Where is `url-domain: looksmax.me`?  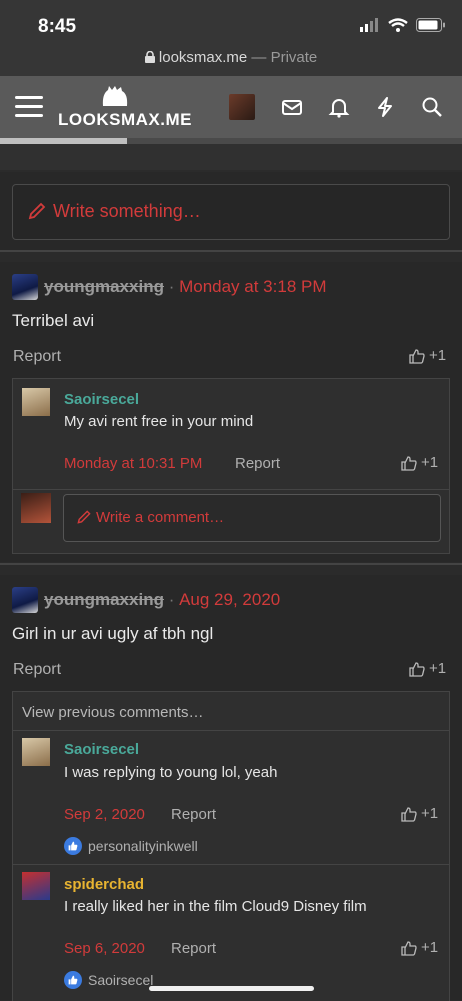 url-domain: looksmax.me is located at coordinates (203, 57).